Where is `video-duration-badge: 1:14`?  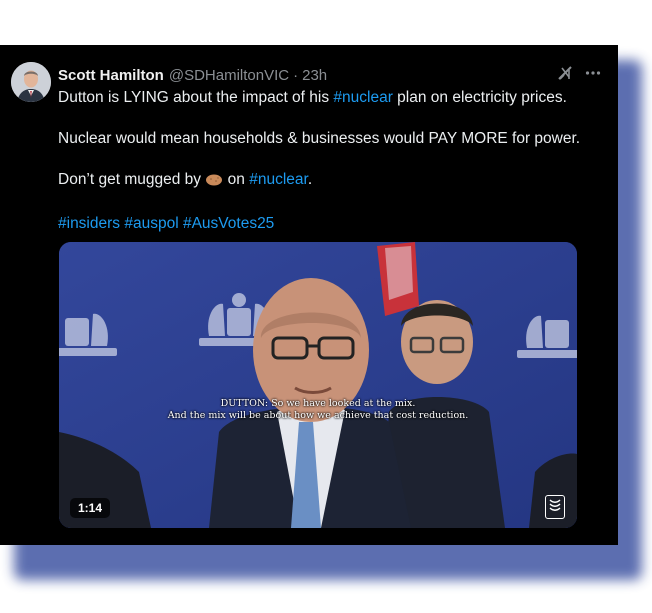
video-duration-badge: 1:14 is located at coordinates (90, 508).